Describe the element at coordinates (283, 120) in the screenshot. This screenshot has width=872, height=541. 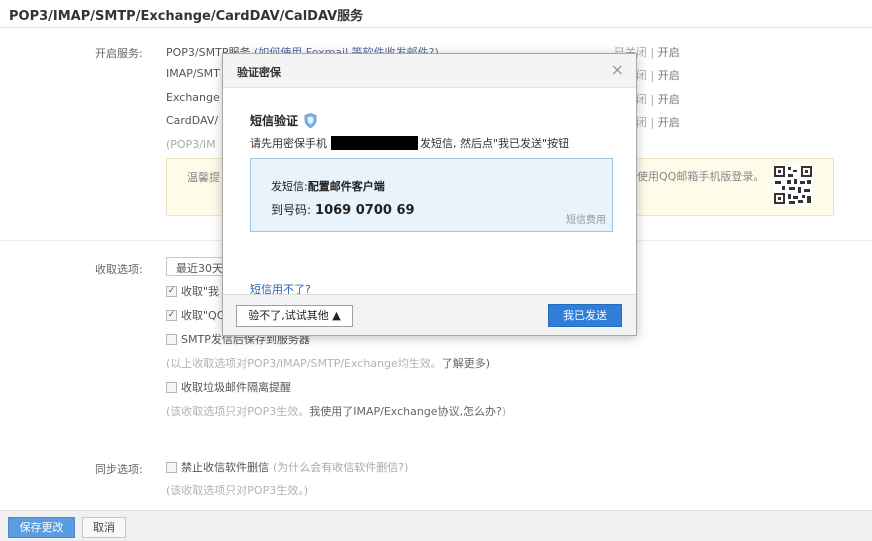
I see `sms-verify-heading: 短信验证` at that location.